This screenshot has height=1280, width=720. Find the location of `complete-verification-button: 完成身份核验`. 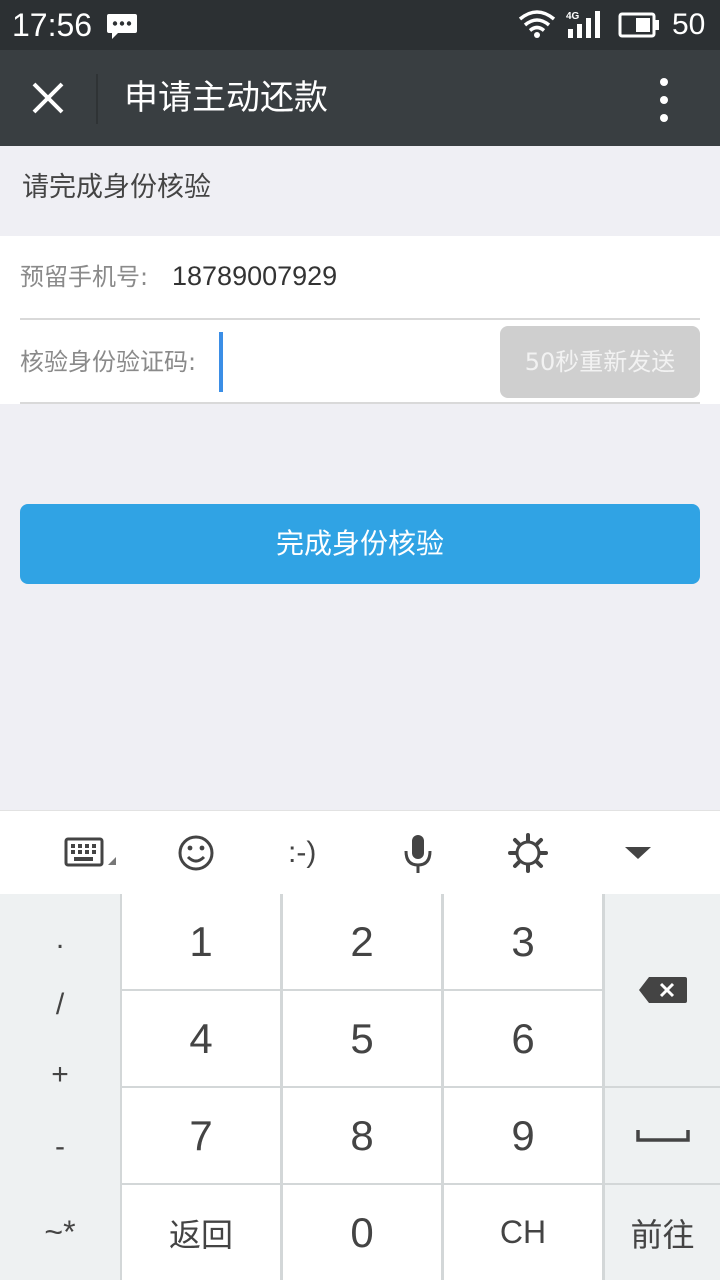

complete-verification-button: 完成身份核验 is located at coordinates (360, 544).